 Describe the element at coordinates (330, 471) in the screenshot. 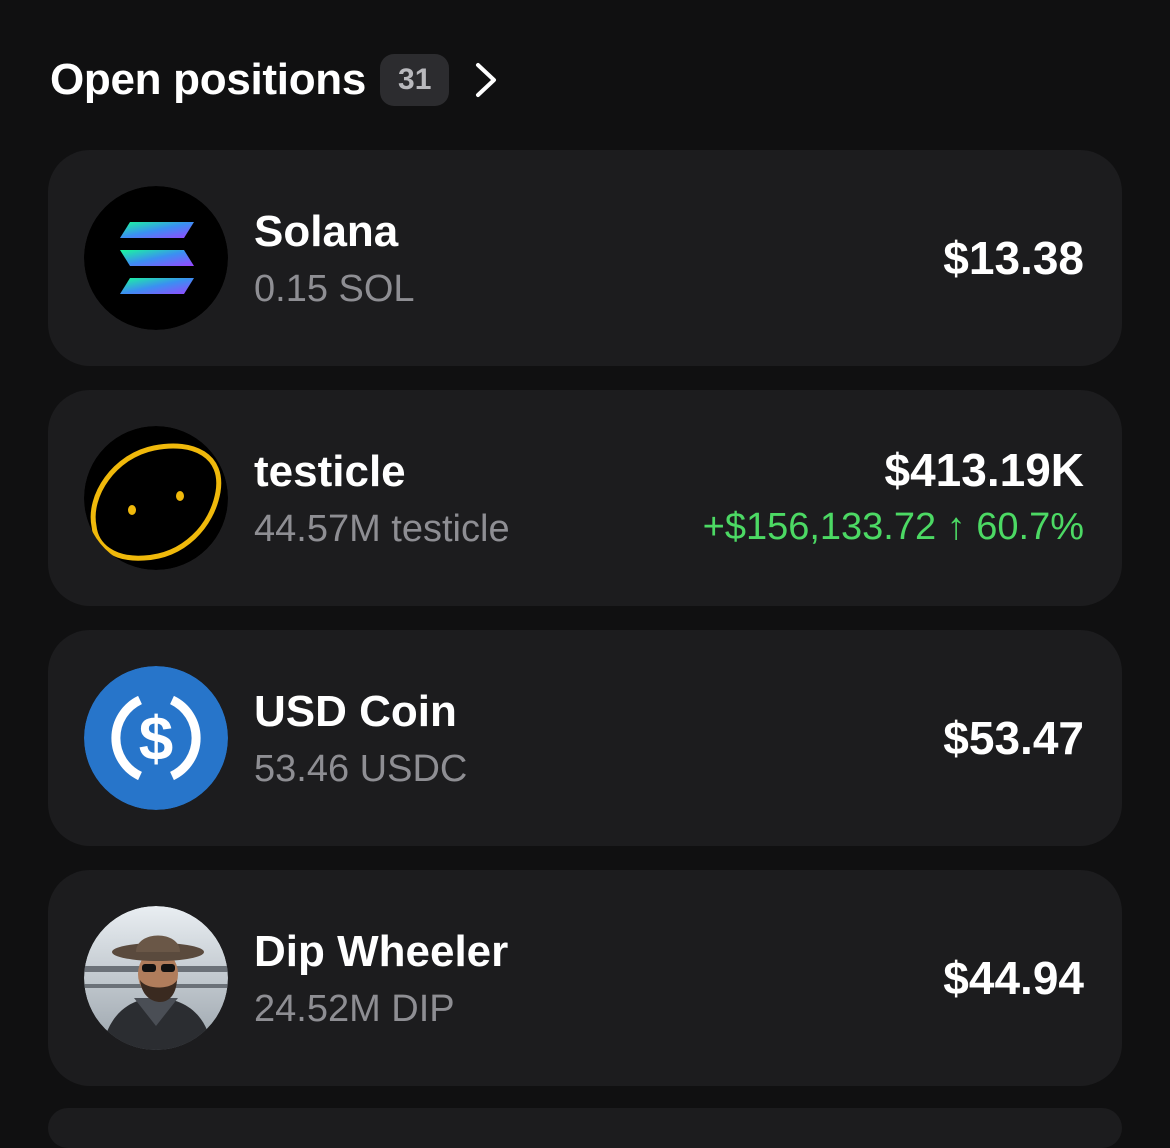

I see `position-name: testicle` at that location.